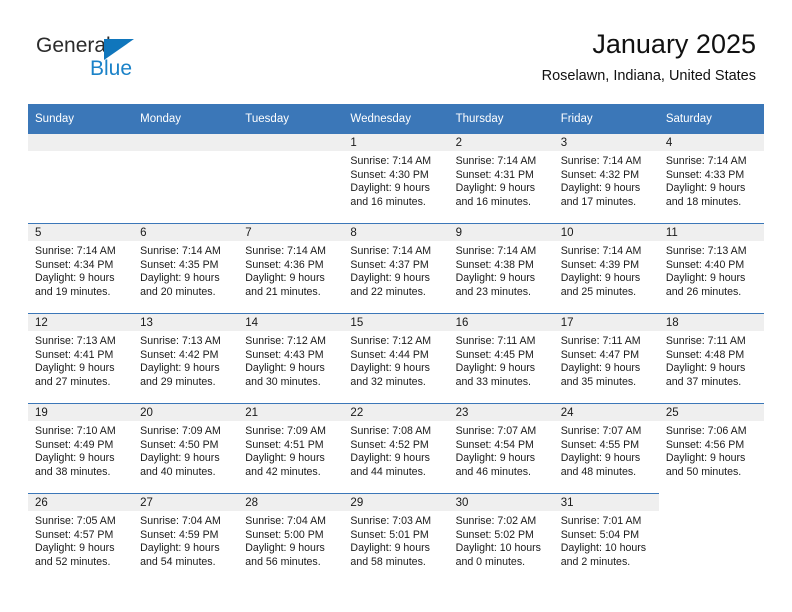  I want to click on daylight-text-line2: and 33 minutes., so click(493, 381).